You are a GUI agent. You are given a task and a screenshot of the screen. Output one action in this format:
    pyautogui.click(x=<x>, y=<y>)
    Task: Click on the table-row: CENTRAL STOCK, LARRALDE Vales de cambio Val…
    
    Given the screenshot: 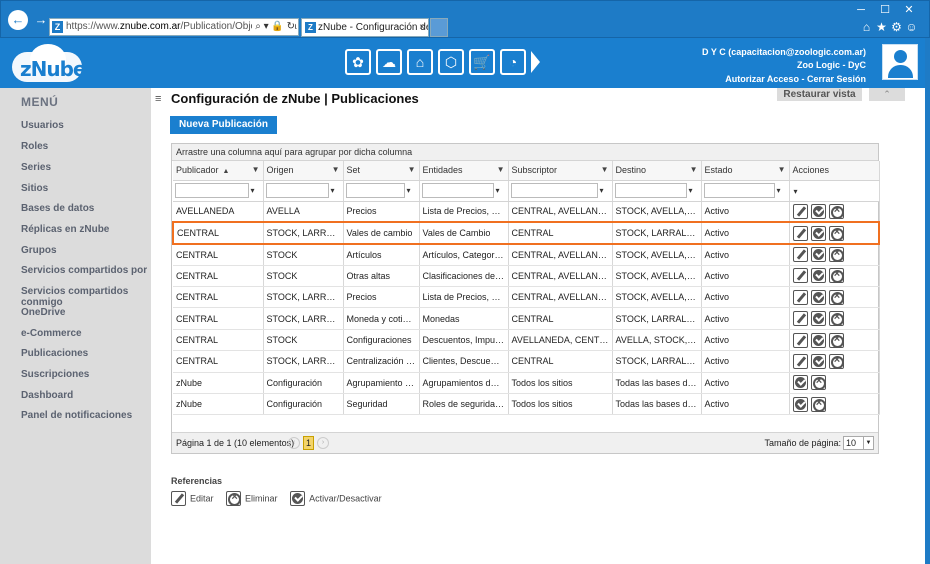 What is the action you would take?
    pyautogui.click(x=526, y=233)
    